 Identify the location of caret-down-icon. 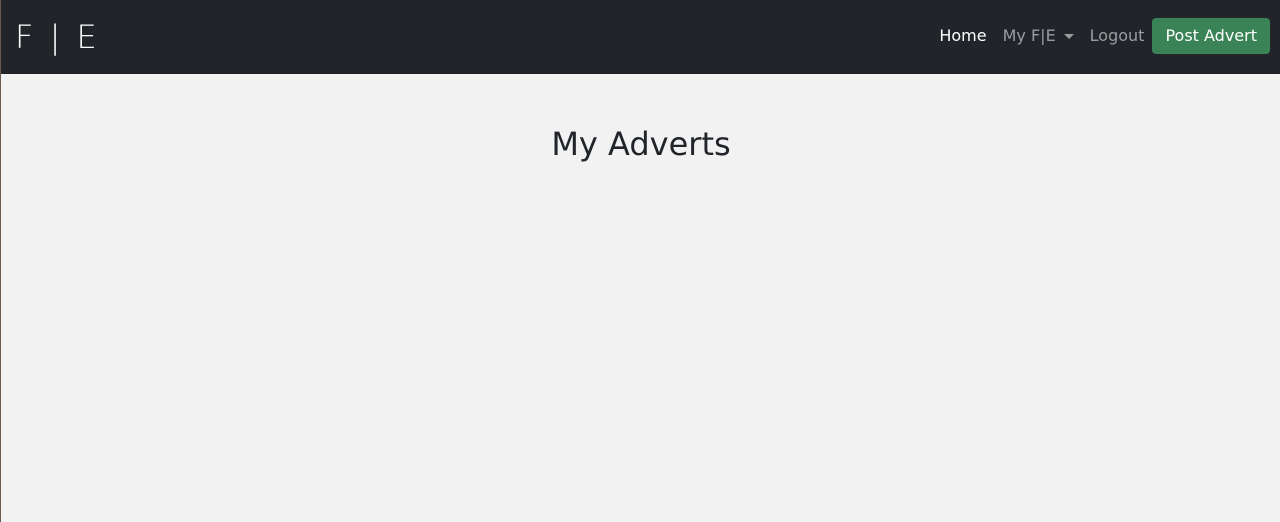
(1068, 36).